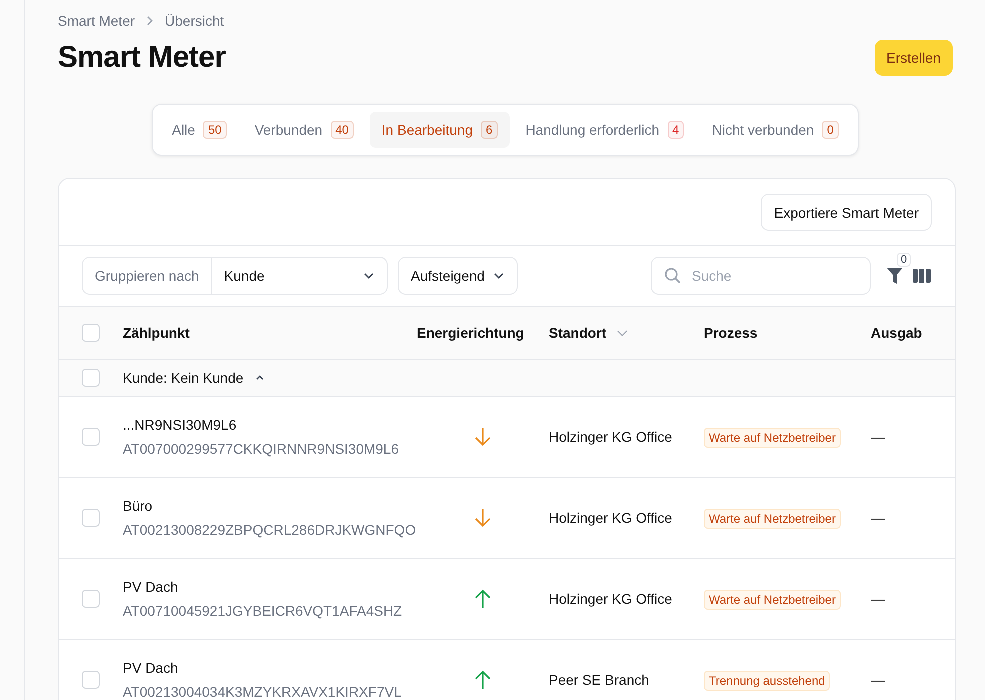  What do you see at coordinates (263, 692) in the screenshot?
I see `meter-id: AT00213004034K3MZYKRXAVX1KIRXF7VL` at bounding box center [263, 692].